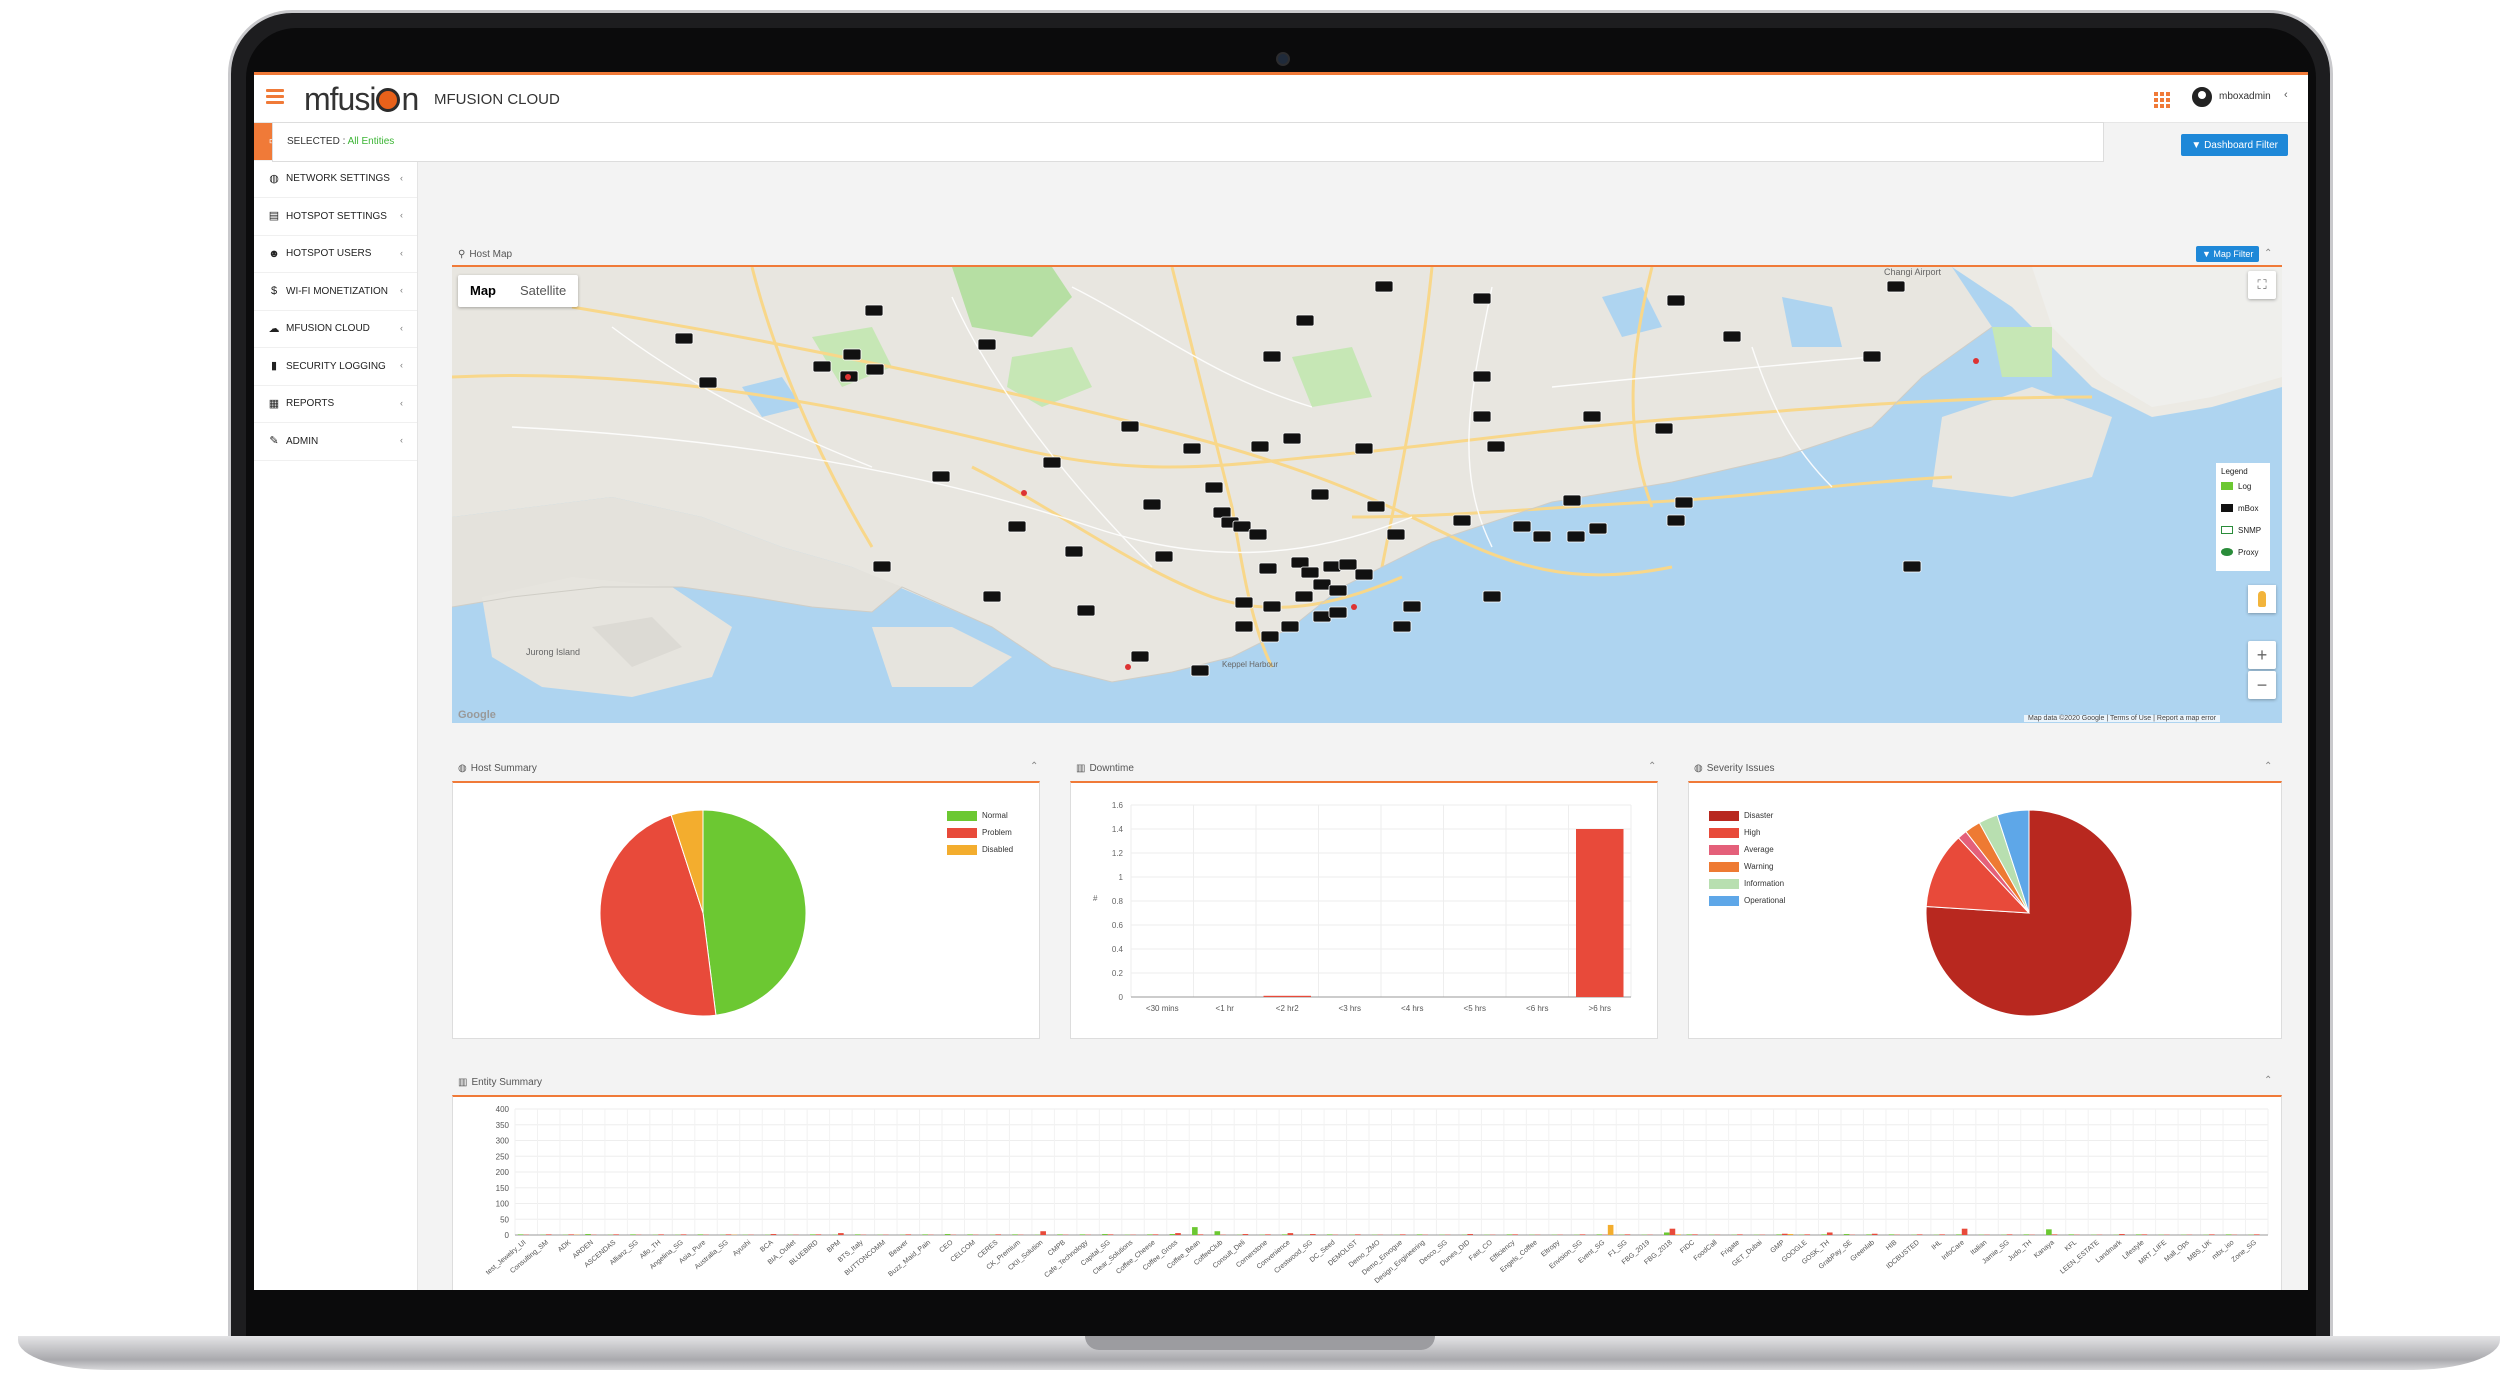  I want to click on severity-legend-item: Average, so click(1747, 849).